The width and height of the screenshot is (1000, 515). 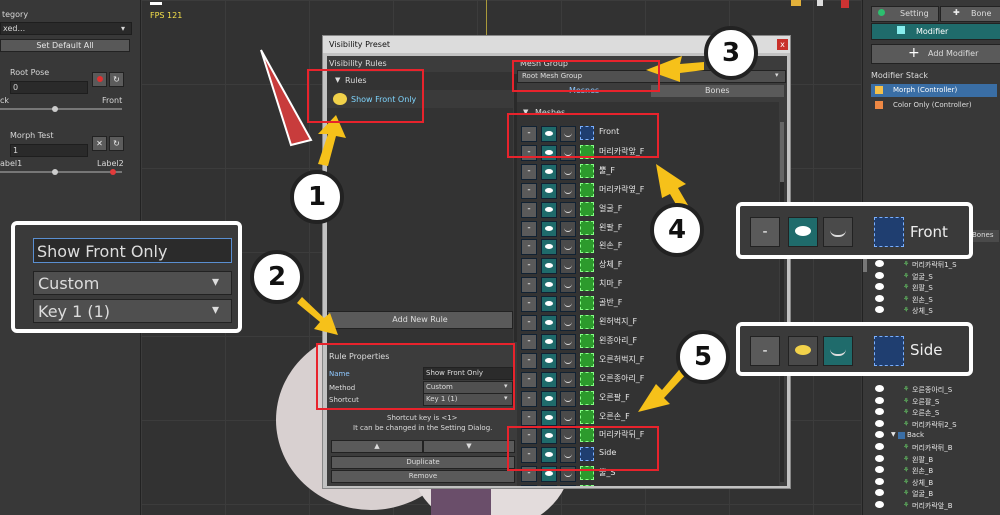 What do you see at coordinates (929, 232) in the screenshot?
I see `zoom-front-label: Front` at bounding box center [929, 232].